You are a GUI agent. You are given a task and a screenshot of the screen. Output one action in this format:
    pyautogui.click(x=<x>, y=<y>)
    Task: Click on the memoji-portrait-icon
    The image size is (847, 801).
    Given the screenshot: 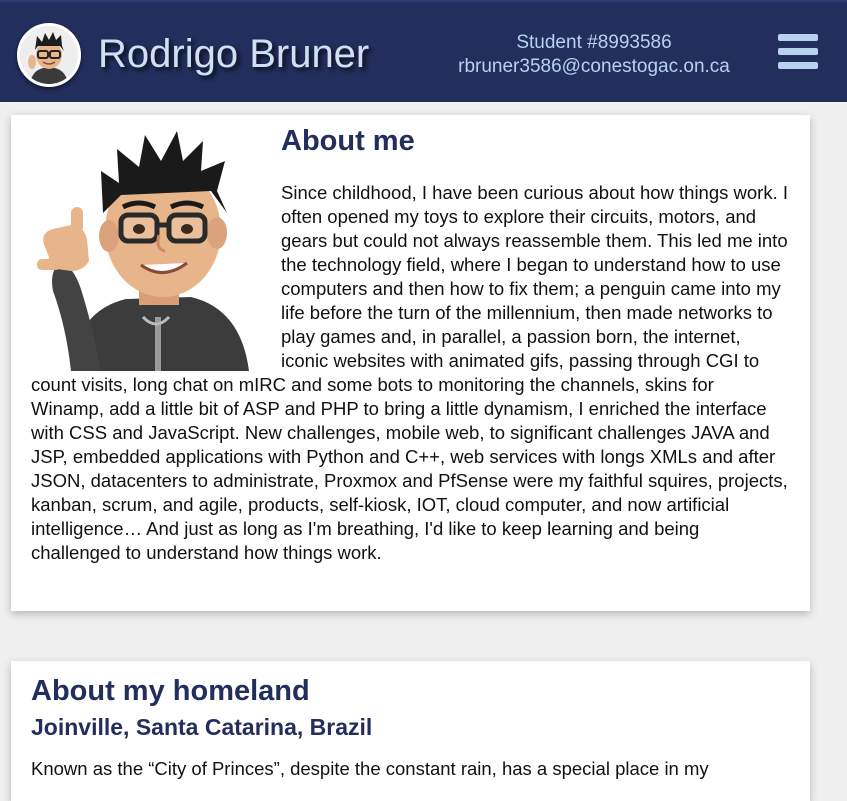 What is the action you would take?
    pyautogui.click(x=143, y=251)
    